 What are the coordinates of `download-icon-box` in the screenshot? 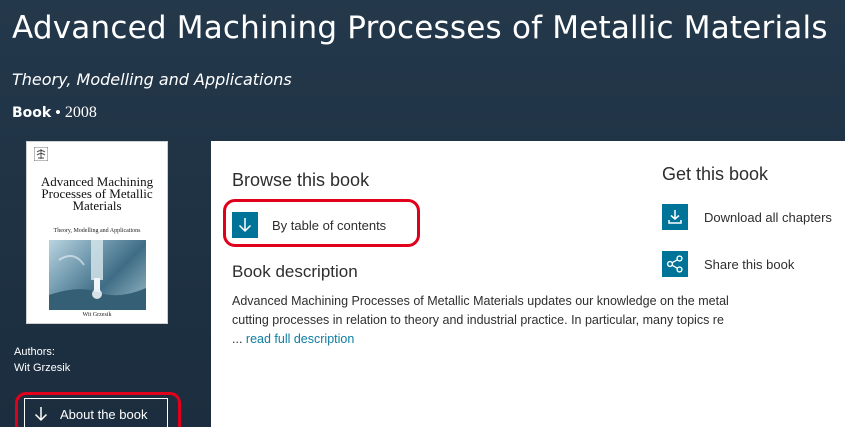 It's located at (675, 217).